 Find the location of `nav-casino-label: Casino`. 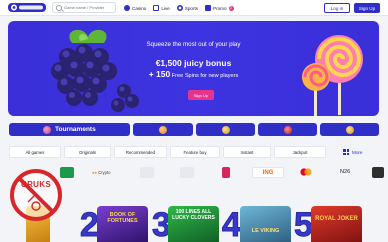

nav-casino-label: Casino is located at coordinates (139, 8).